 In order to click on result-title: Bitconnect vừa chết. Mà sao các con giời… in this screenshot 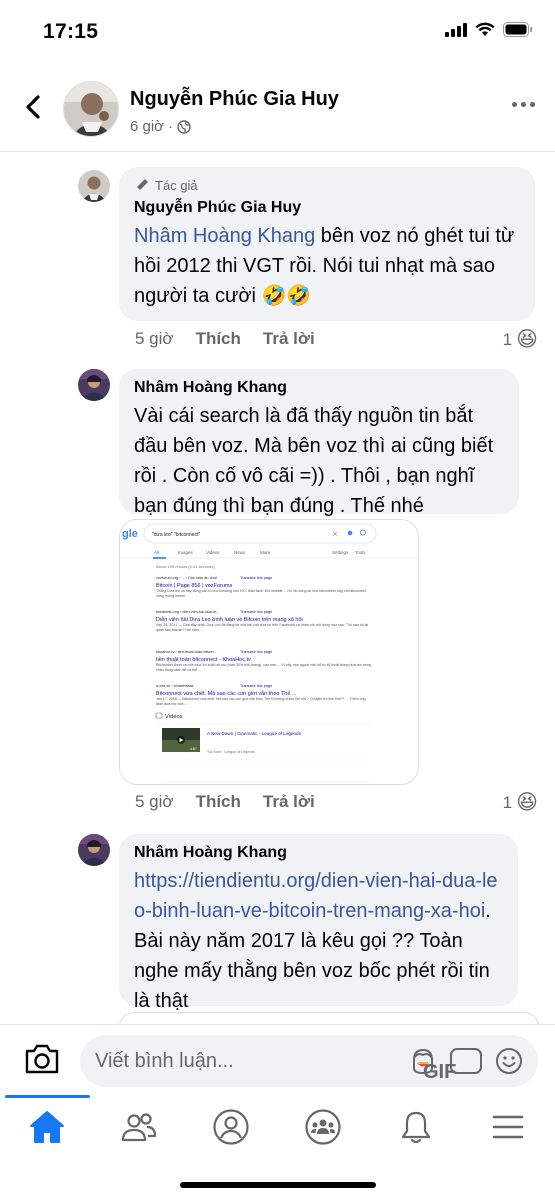, I will do `click(226, 693)`.